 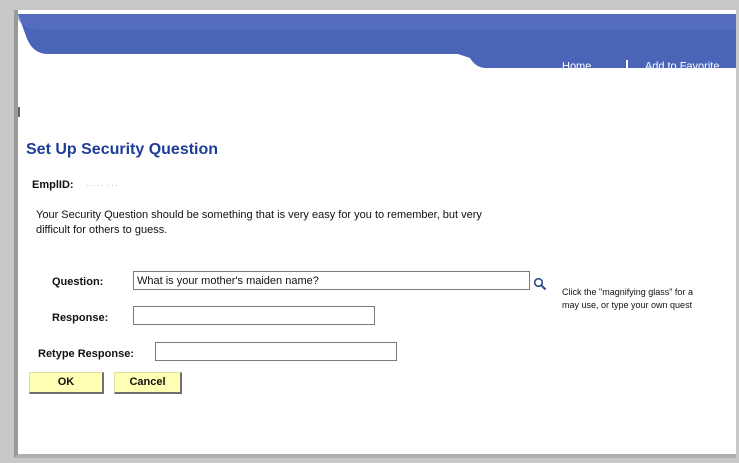 I want to click on question-input, so click(x=331, y=280).